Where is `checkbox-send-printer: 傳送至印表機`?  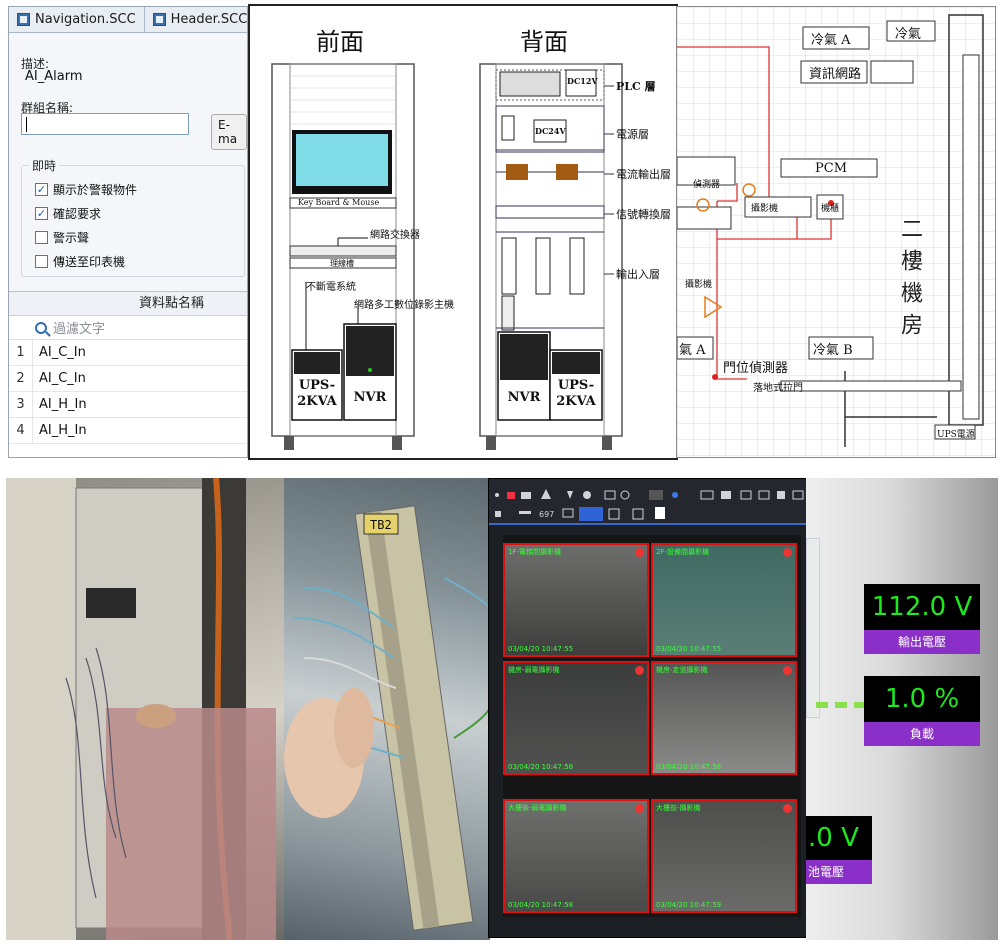
checkbox-send-printer: 傳送至印表機 is located at coordinates (80, 261).